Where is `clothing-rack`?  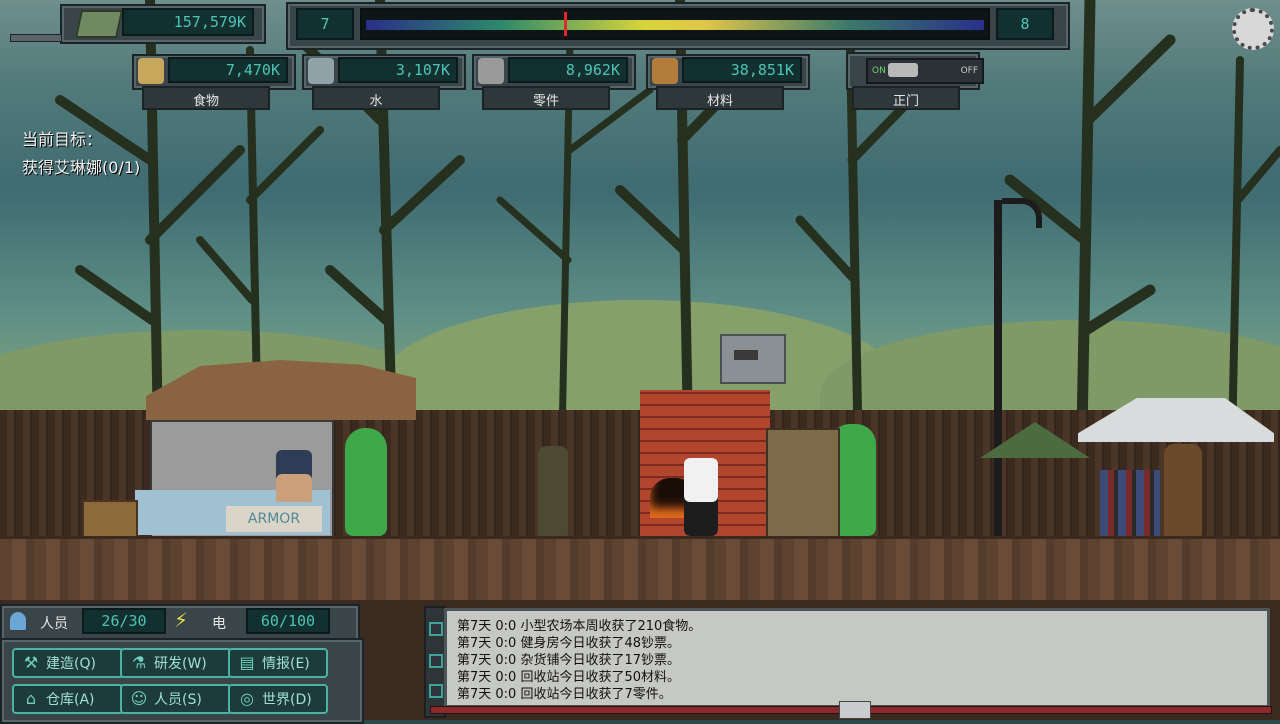 clothing-rack is located at coordinates (1130, 503).